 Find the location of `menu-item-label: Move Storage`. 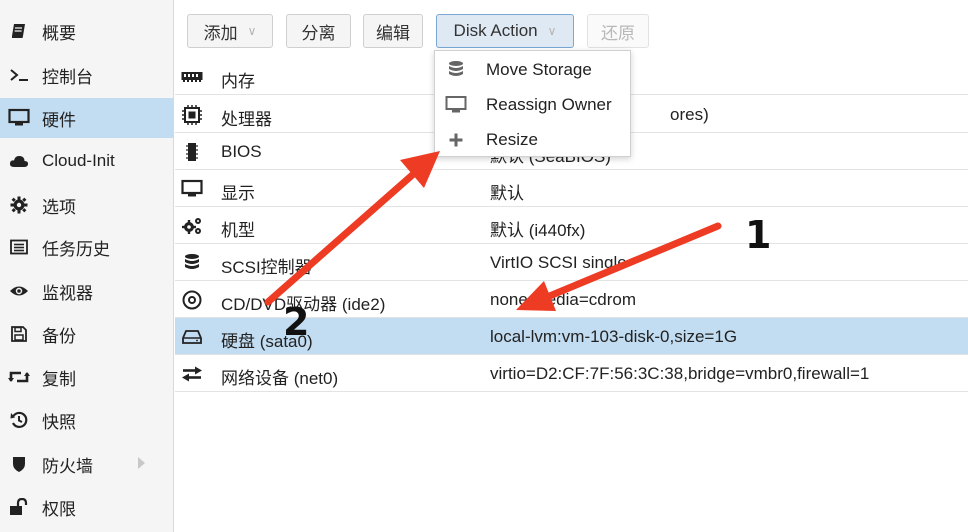

menu-item-label: Move Storage is located at coordinates (539, 69).